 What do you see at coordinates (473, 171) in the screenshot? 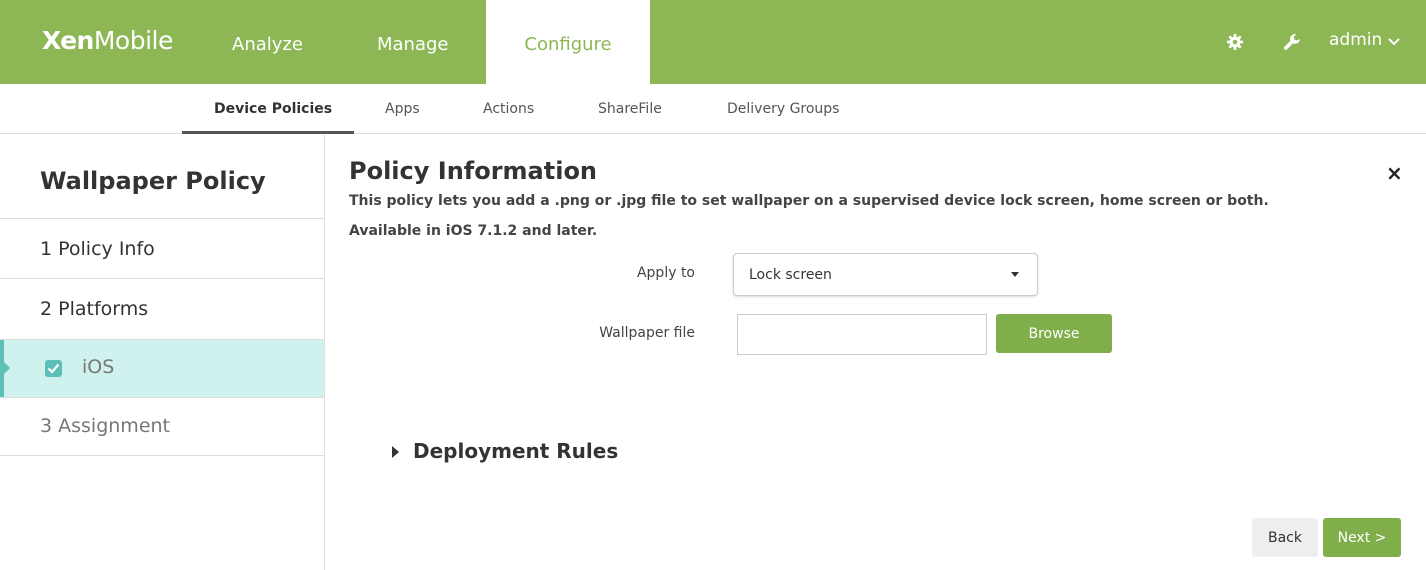
I see `page-title: Policy Information` at bounding box center [473, 171].